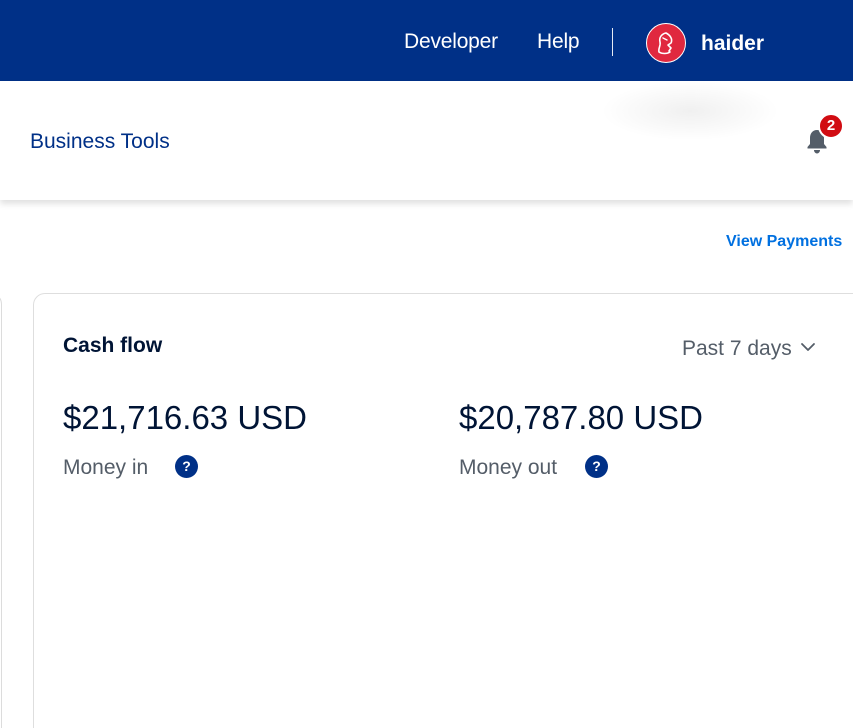 The width and height of the screenshot is (853, 728). I want to click on money-in-amount: $21,716.63 USD, so click(185, 417).